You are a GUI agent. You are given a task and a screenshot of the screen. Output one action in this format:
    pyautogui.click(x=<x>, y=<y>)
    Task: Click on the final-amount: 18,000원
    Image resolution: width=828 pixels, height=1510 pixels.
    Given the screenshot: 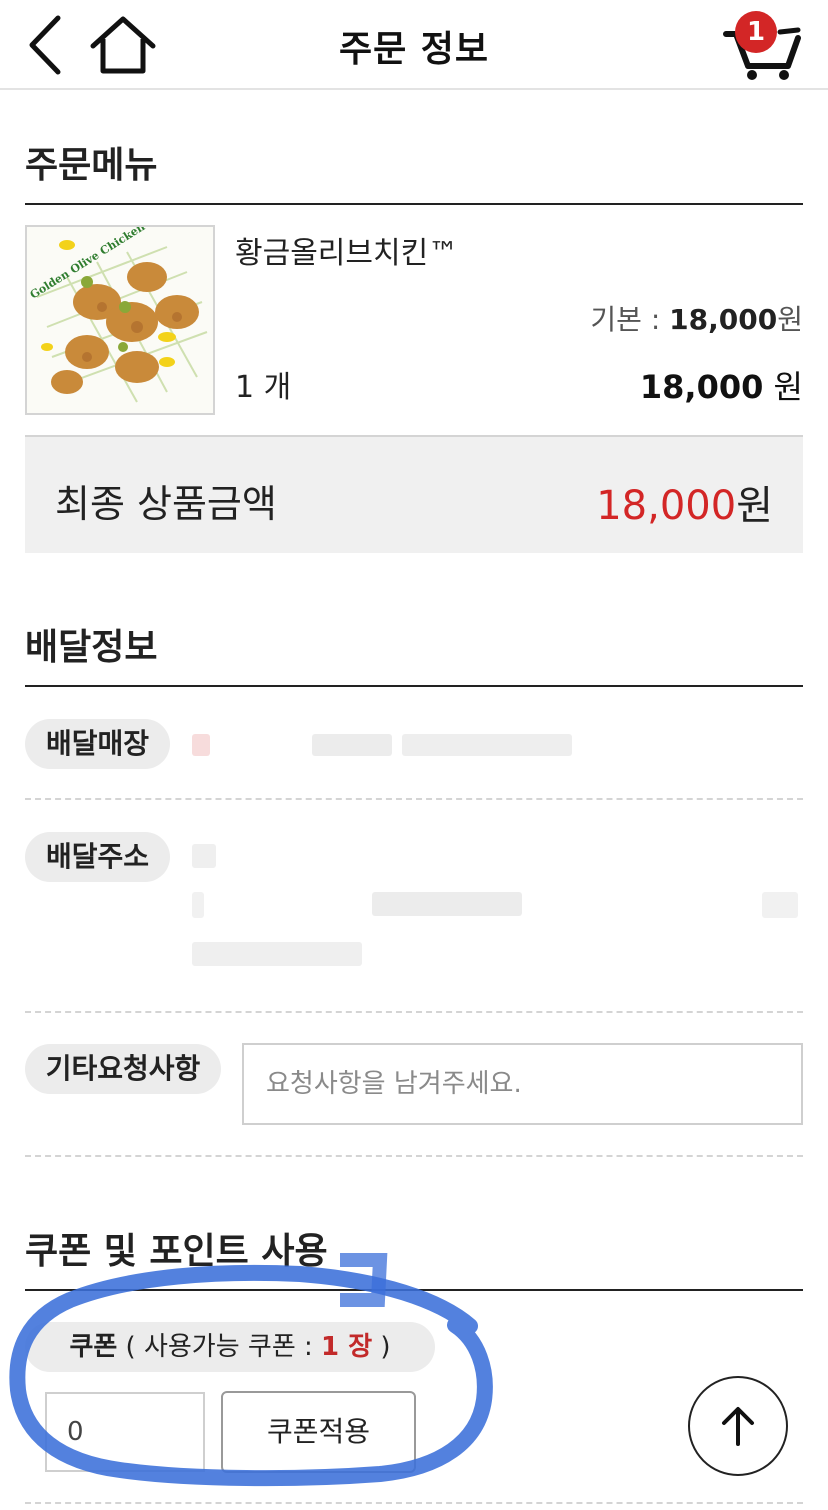 What is the action you would take?
    pyautogui.click(x=684, y=502)
    